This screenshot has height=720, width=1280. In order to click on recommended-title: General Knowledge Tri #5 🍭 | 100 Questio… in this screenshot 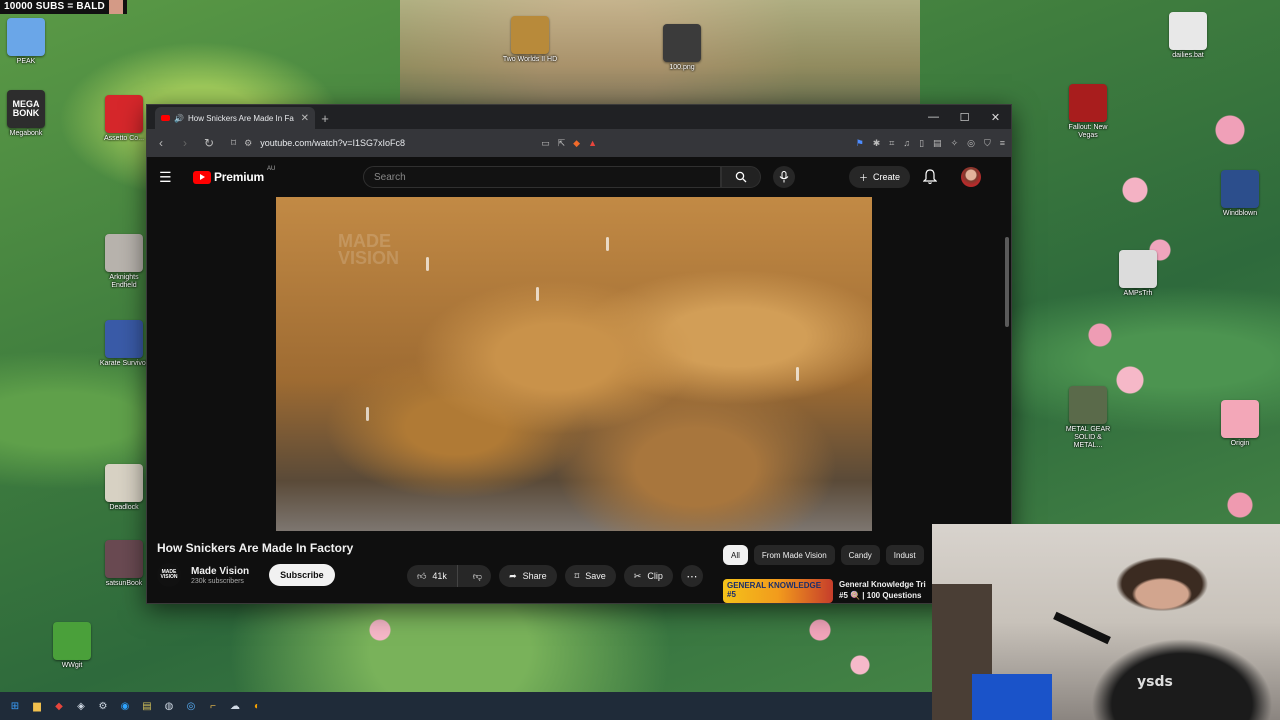, I will do `click(882, 591)`.